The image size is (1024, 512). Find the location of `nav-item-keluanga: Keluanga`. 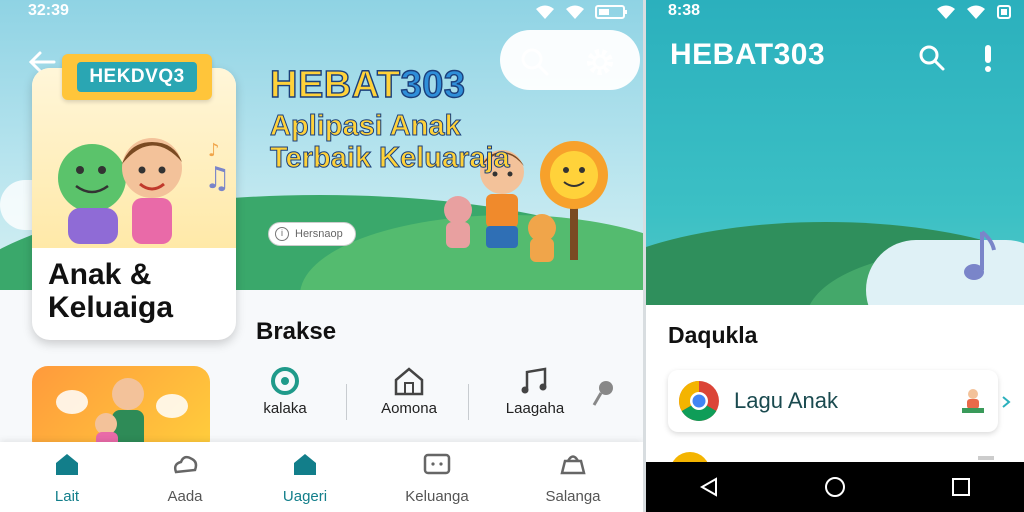

nav-item-keluanga: Keluanga is located at coordinates (437, 477).